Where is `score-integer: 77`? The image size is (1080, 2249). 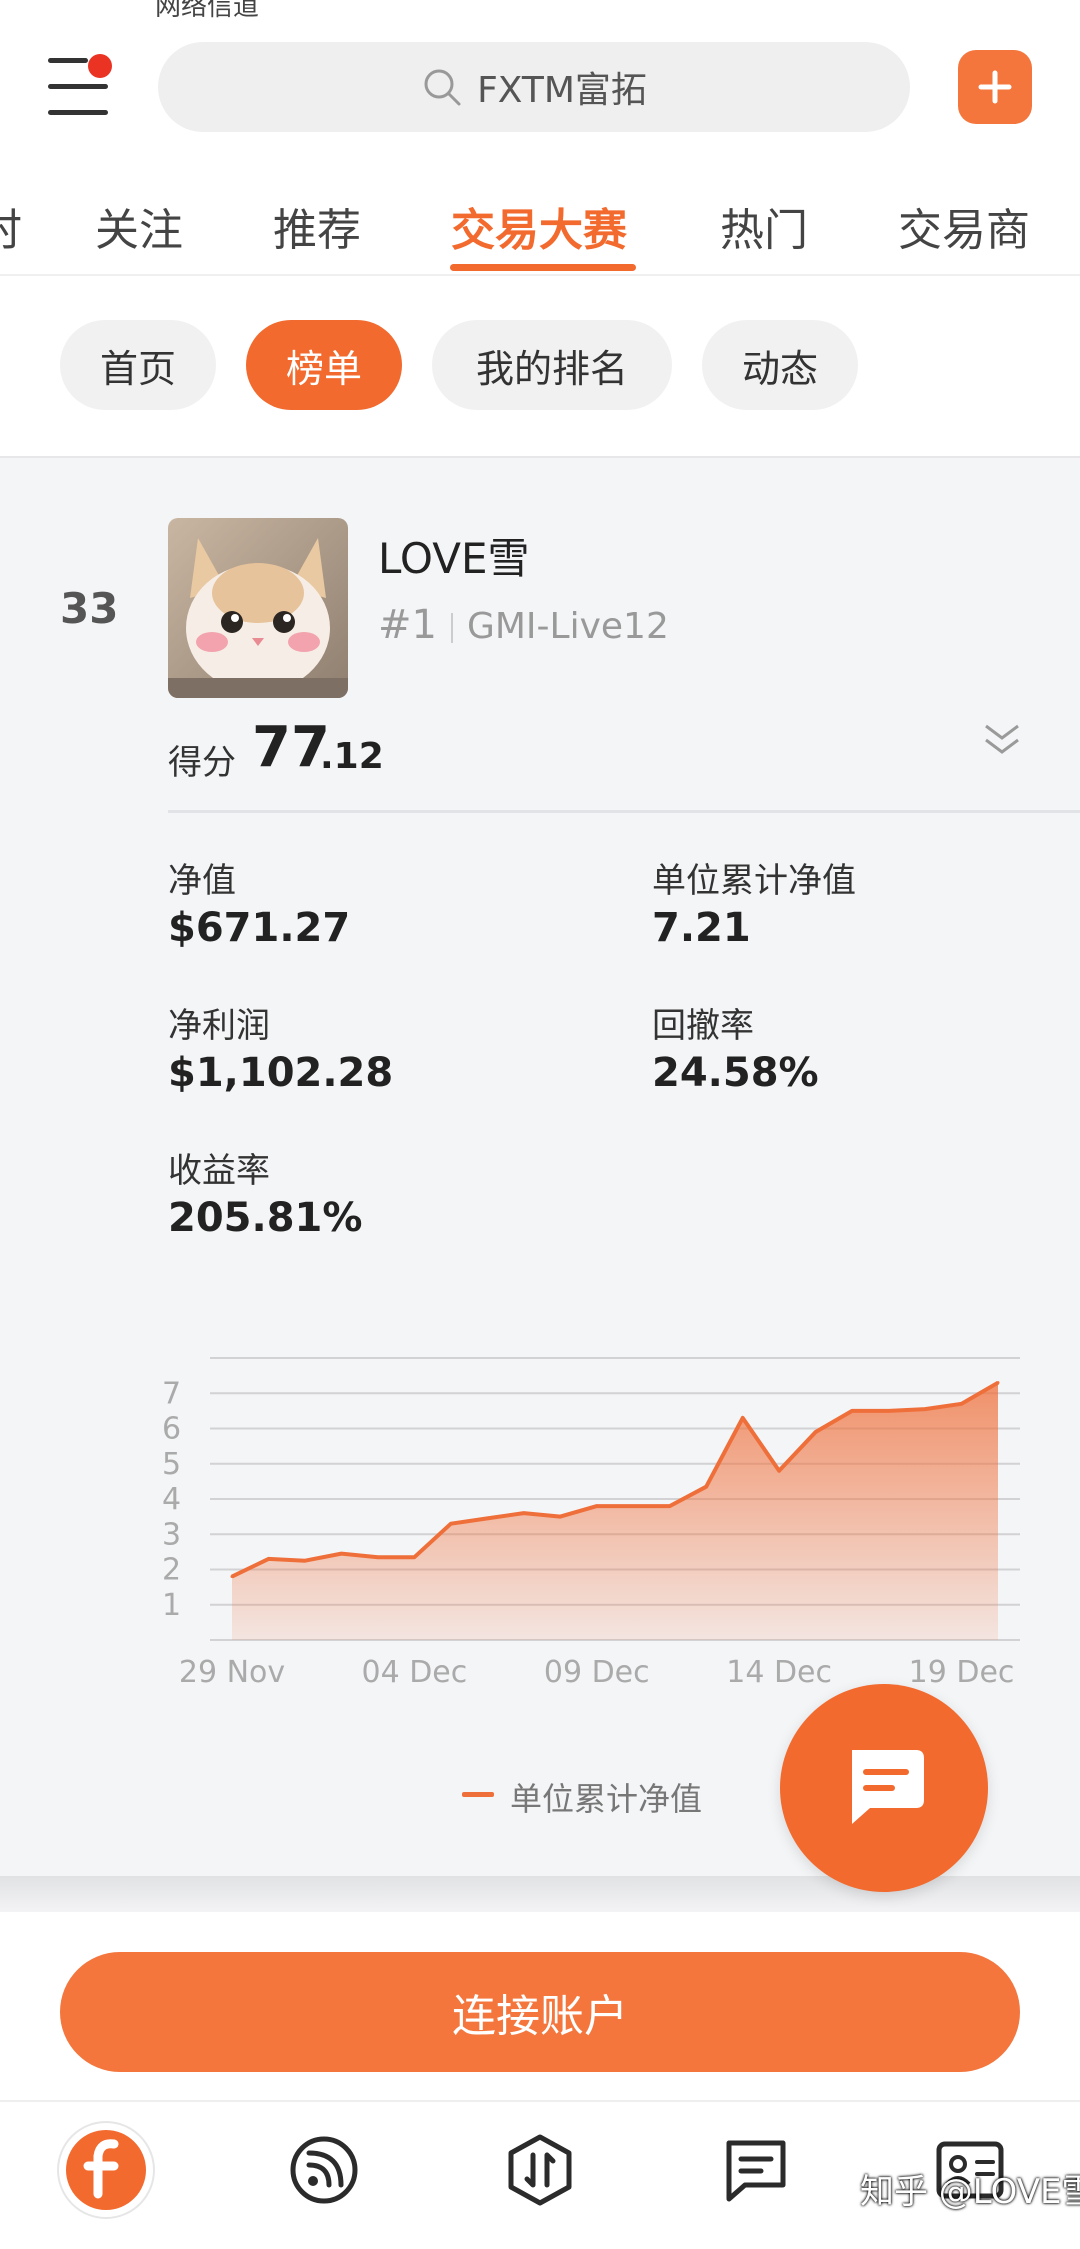 score-integer: 77 is located at coordinates (291, 747).